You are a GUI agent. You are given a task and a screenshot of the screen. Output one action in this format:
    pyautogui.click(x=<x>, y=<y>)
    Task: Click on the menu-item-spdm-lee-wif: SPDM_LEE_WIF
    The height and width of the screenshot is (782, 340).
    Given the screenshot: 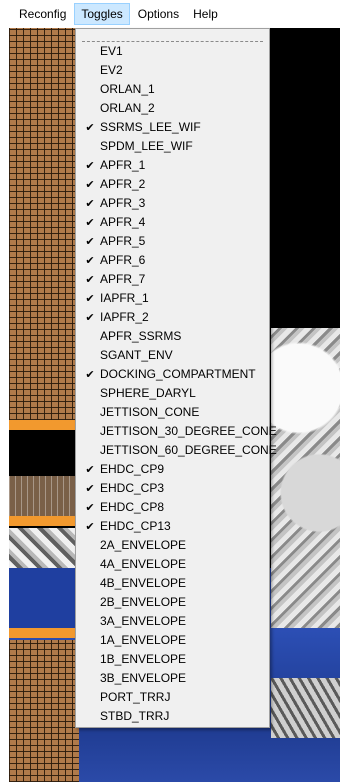 What is the action you would take?
    pyautogui.click(x=172, y=146)
    